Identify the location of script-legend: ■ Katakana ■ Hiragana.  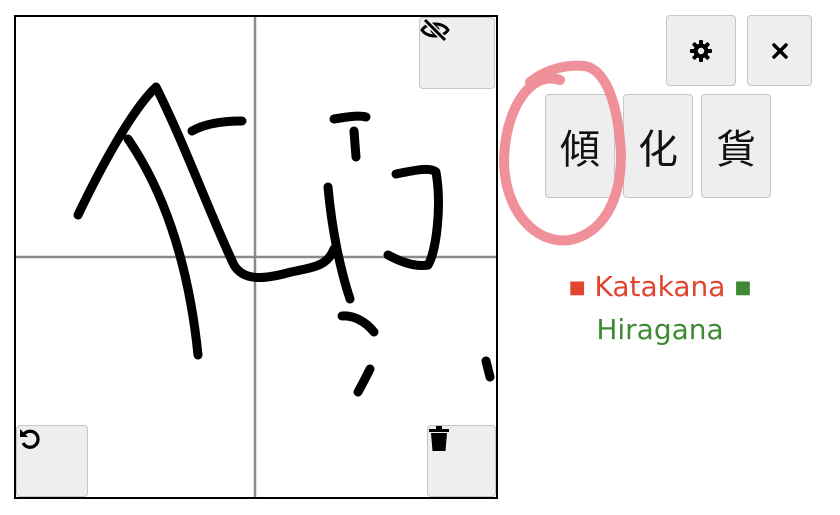
(660, 308).